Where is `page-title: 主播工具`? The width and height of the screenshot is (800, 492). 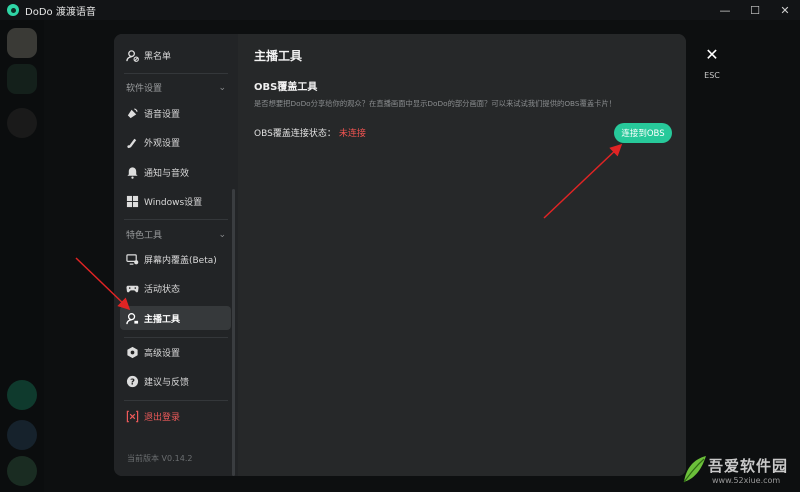
page-title: 主播工具 is located at coordinates (278, 56).